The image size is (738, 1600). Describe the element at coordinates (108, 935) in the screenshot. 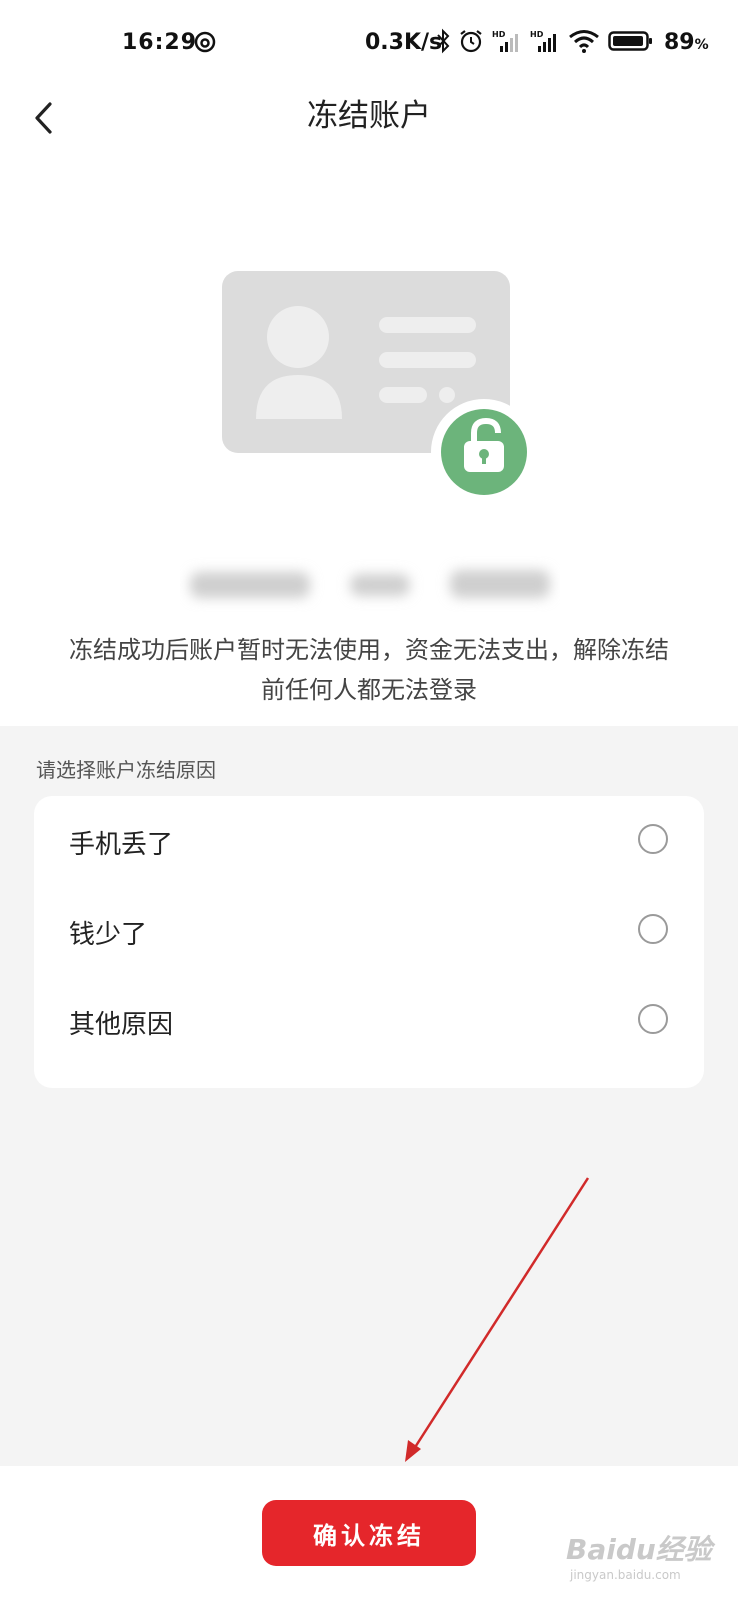

I see `option-label: 钱少了` at that location.